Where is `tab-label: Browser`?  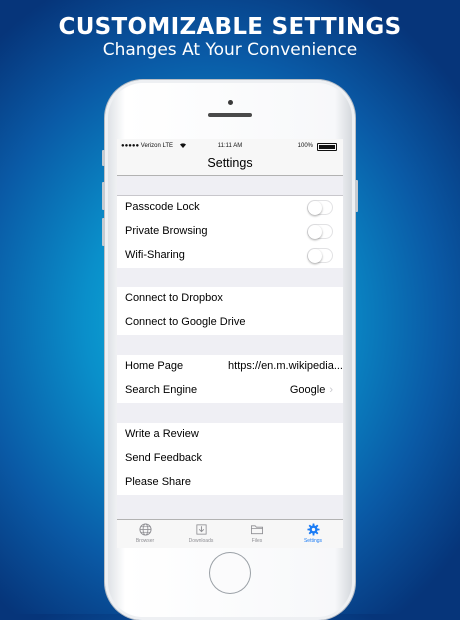
tab-label: Browser is located at coordinates (145, 541).